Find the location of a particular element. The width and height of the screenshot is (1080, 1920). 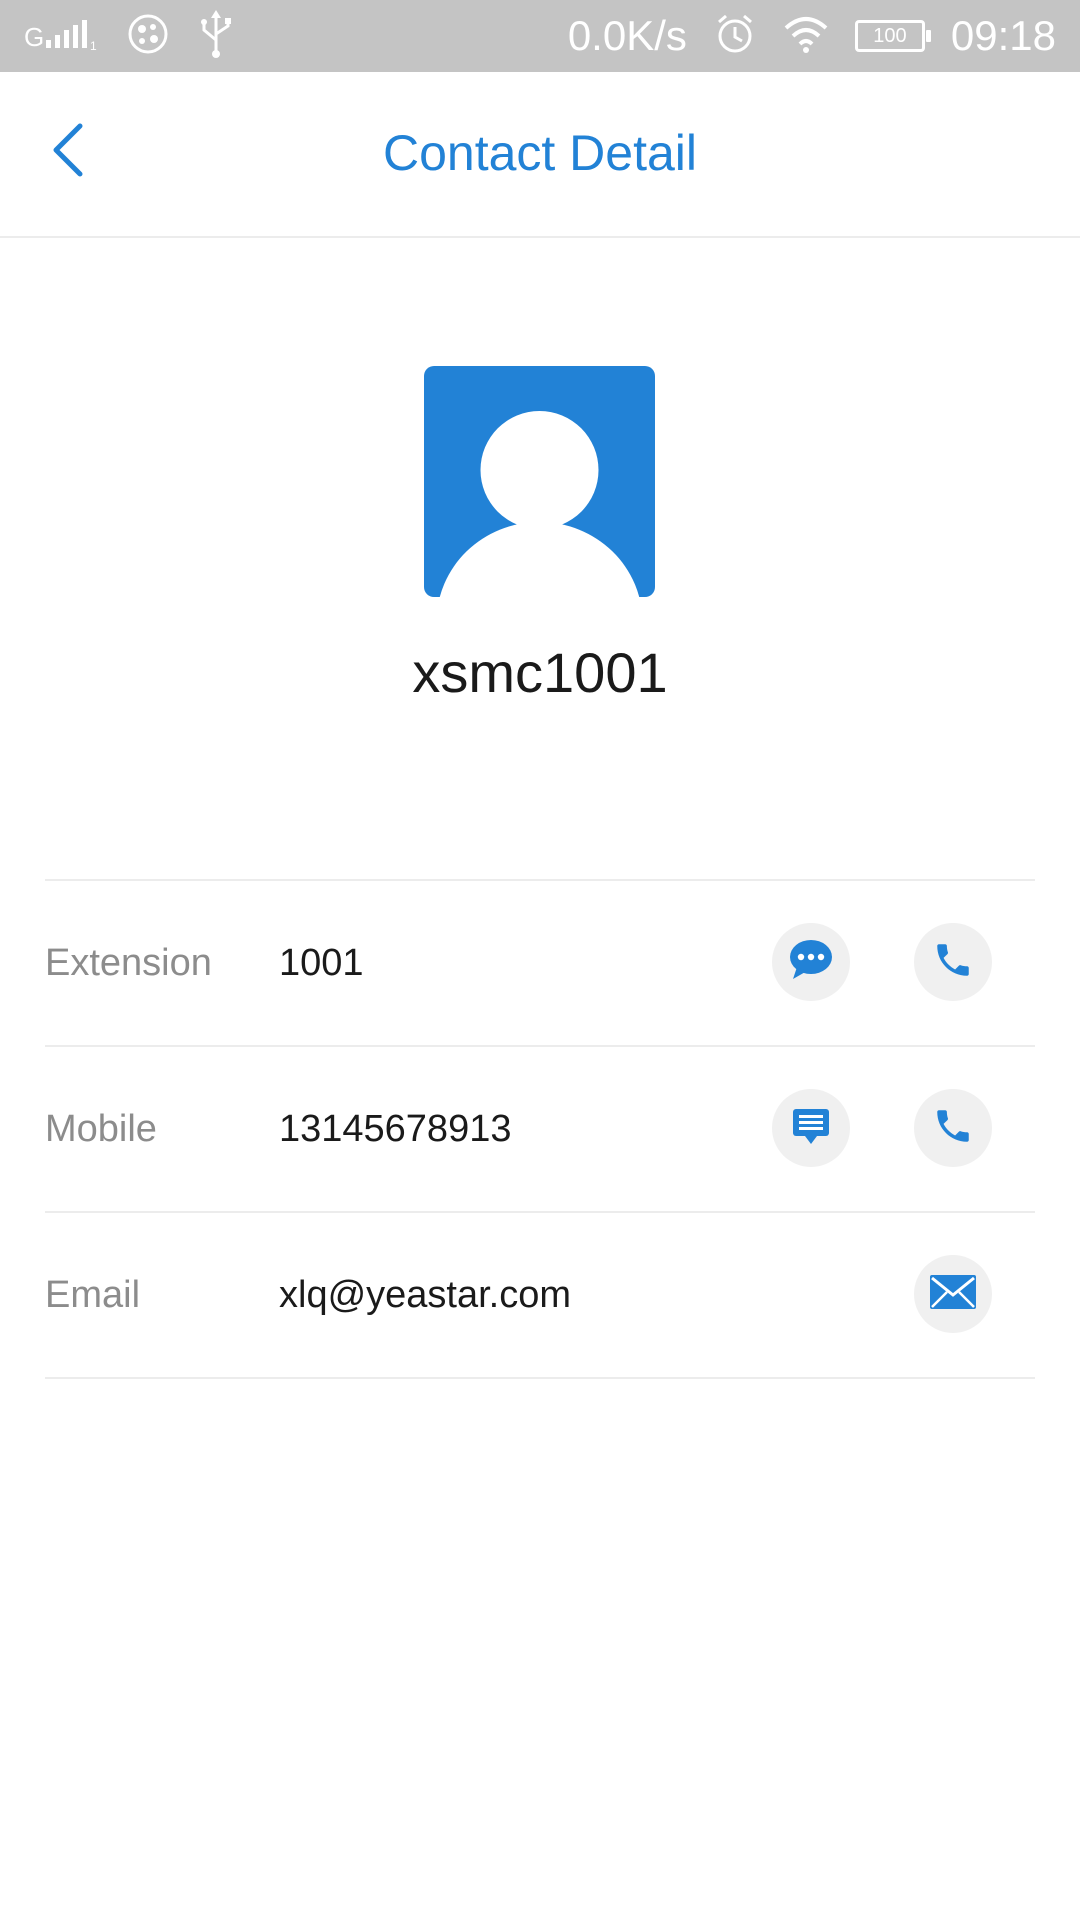

status-bar: G 1 0.0K/s 100 09:18 is located at coordinates (540, 36).